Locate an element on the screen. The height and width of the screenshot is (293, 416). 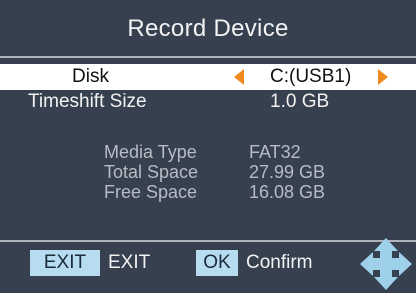
left-arrow-icon is located at coordinates (239, 77).